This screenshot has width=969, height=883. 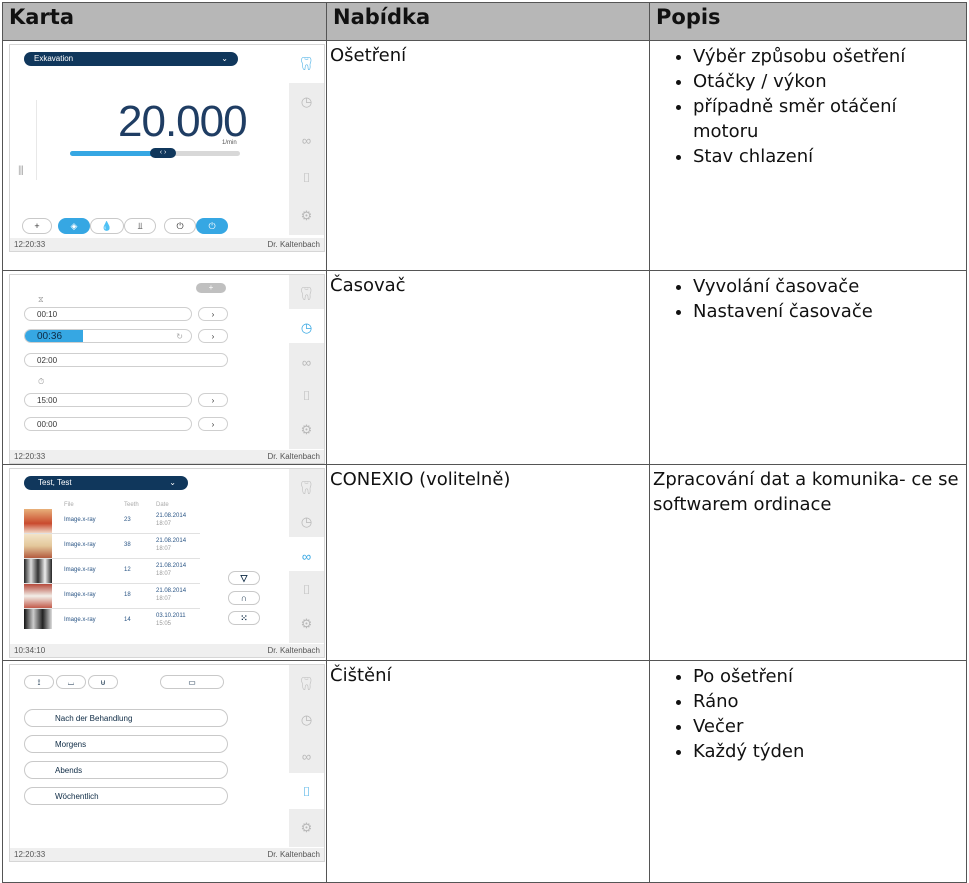 What do you see at coordinates (69, 505) in the screenshot?
I see `column-header-file: File` at bounding box center [69, 505].